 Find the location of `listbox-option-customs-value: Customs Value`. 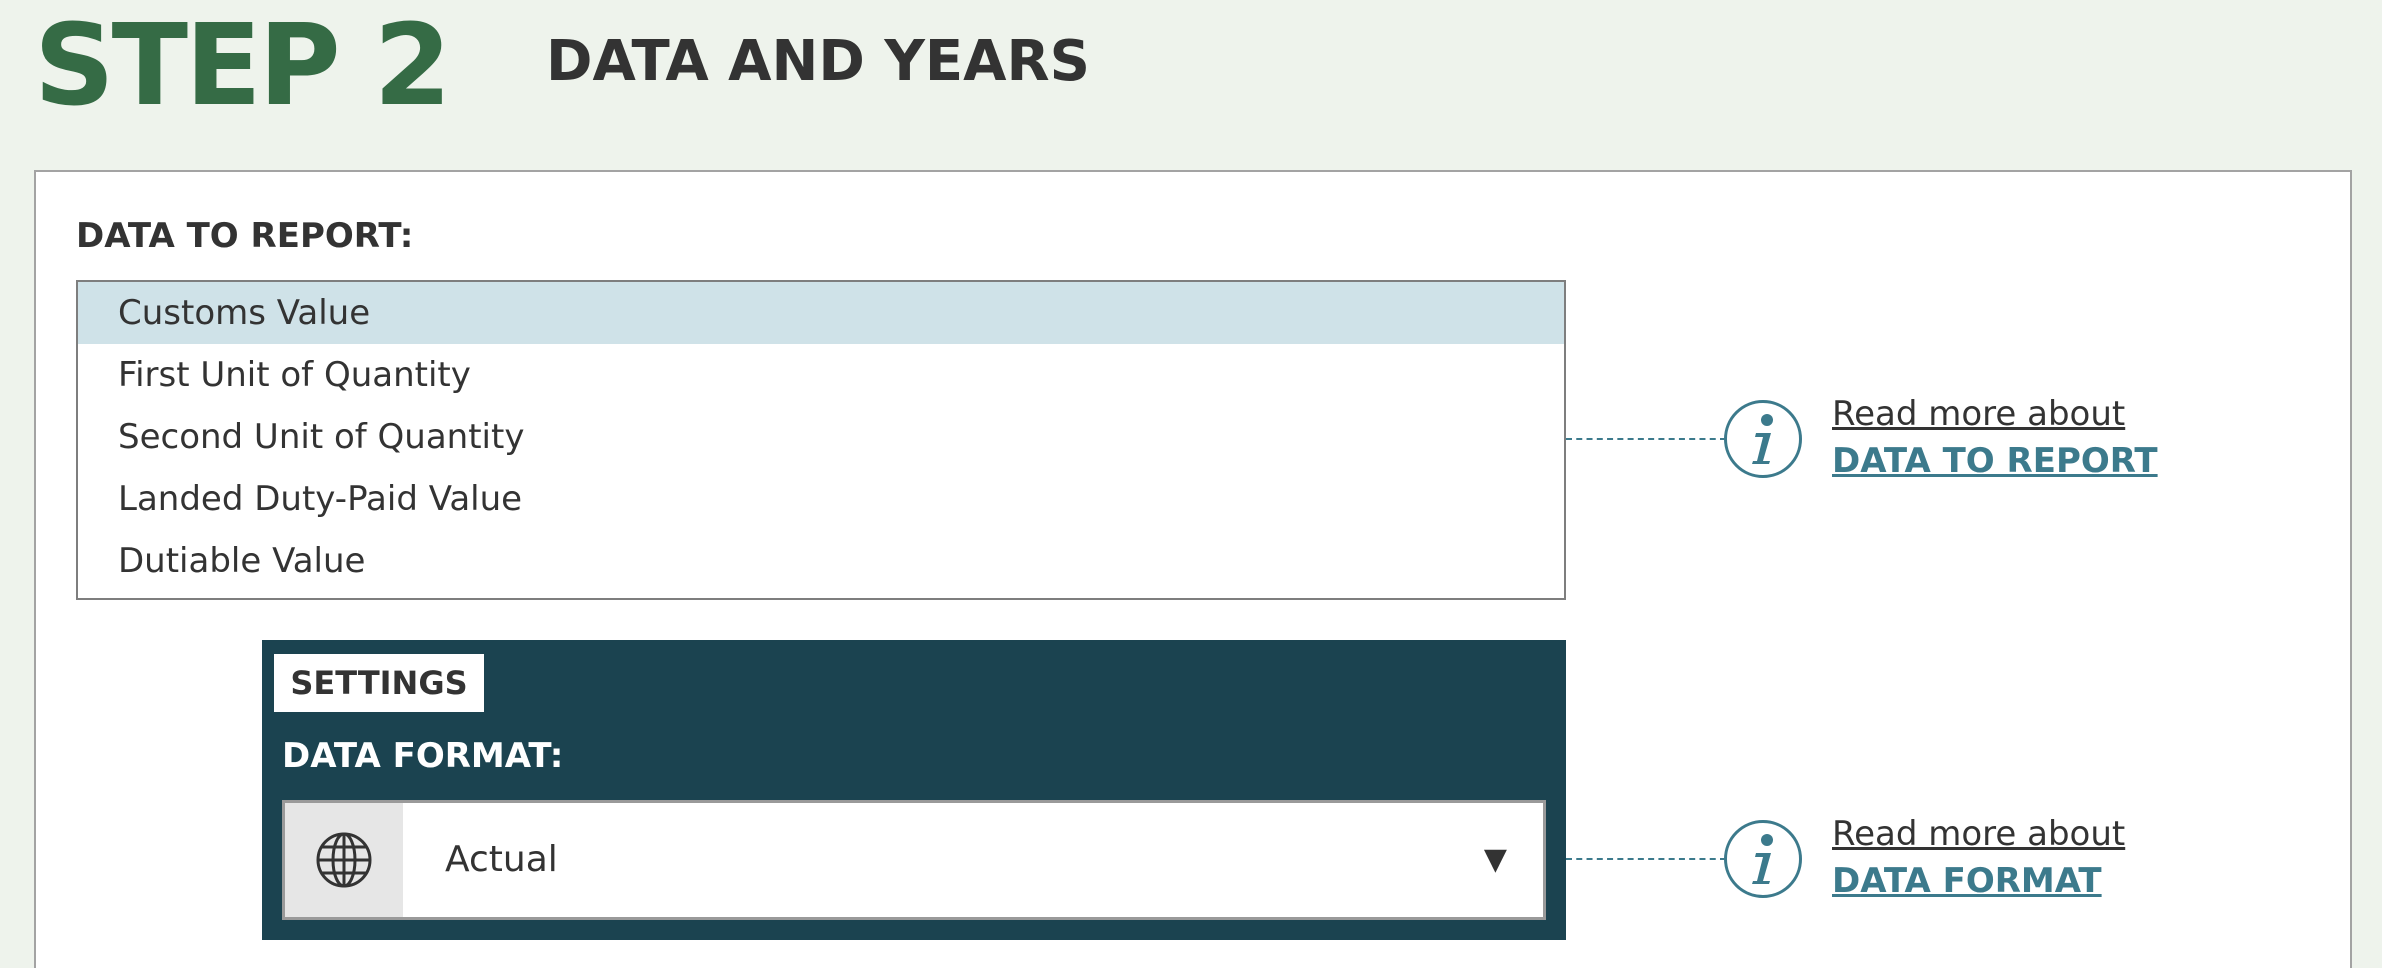

listbox-option-customs-value: Customs Value is located at coordinates (821, 313).